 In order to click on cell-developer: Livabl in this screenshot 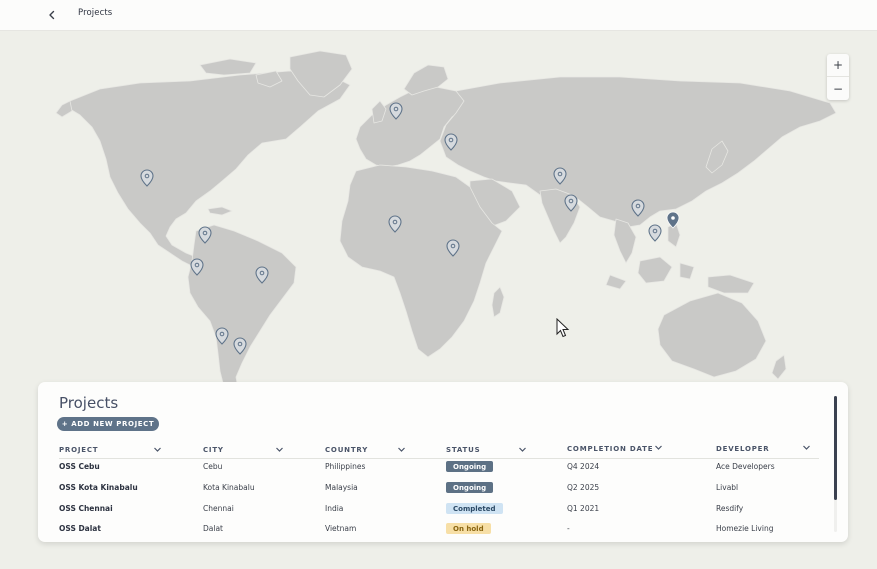, I will do `click(727, 487)`.